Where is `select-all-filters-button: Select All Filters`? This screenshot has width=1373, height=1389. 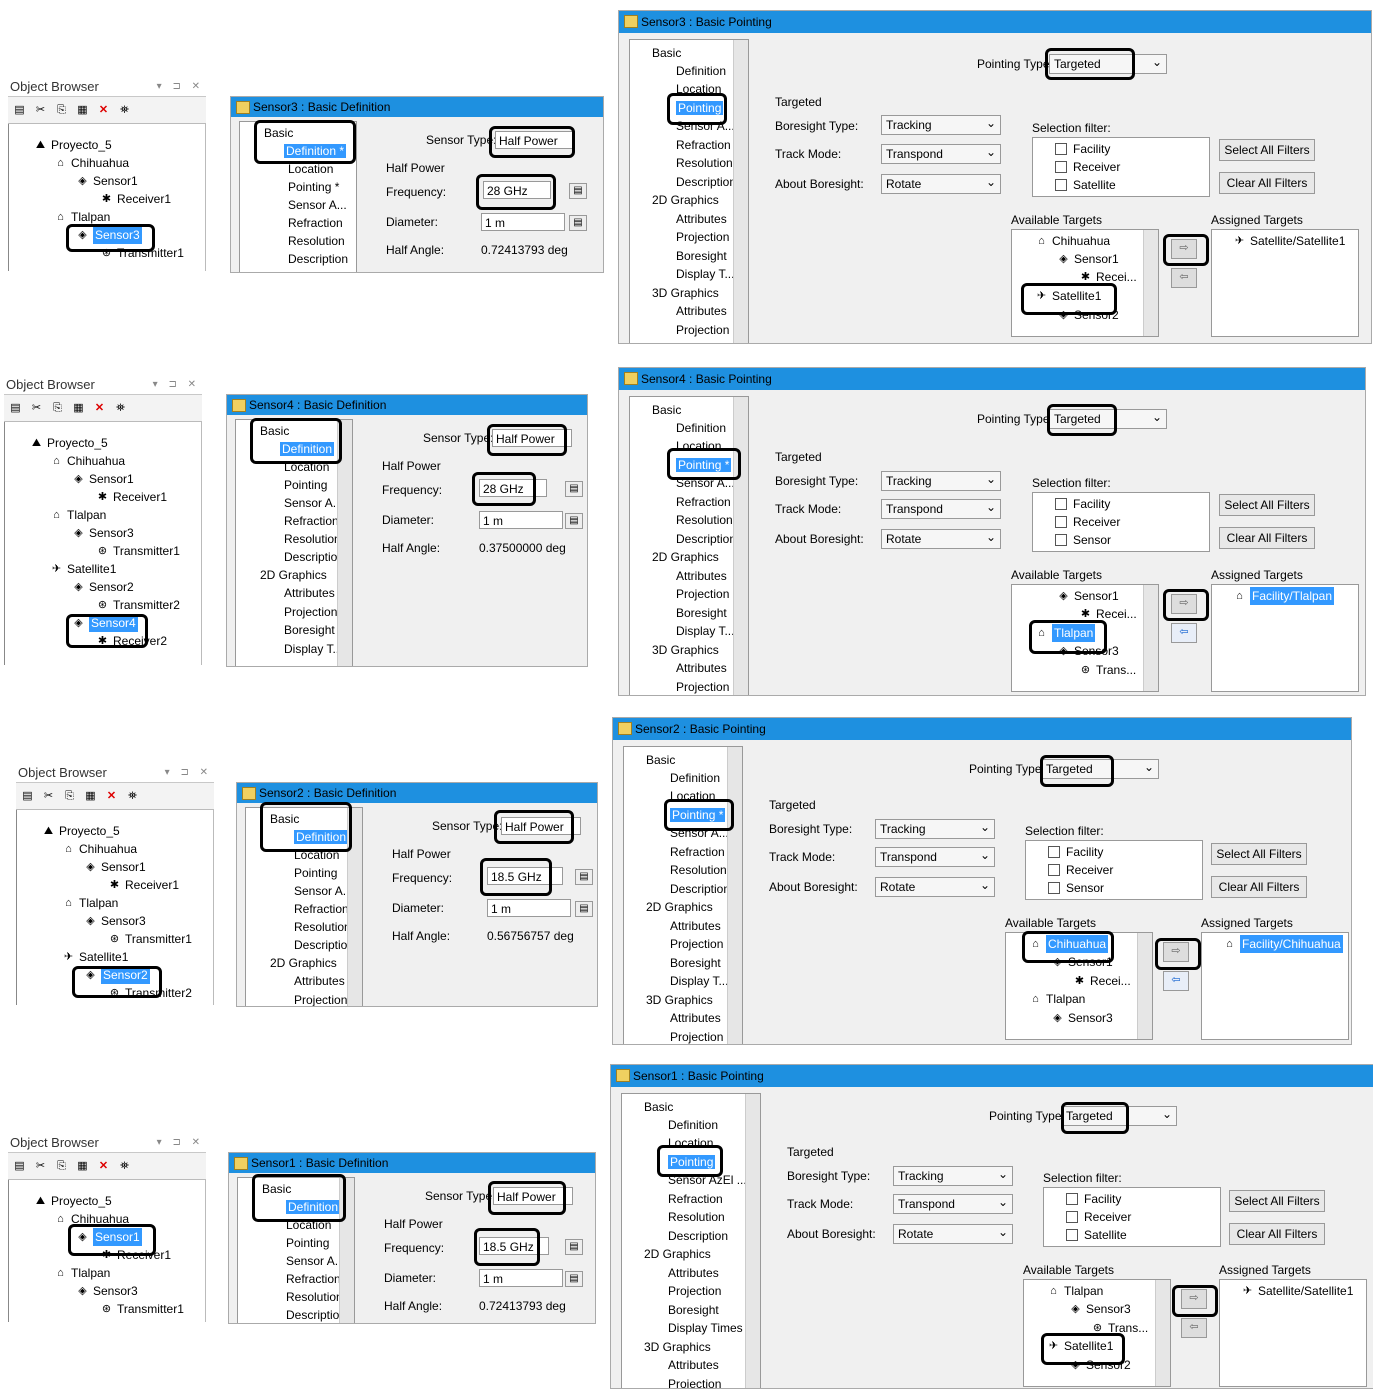 select-all-filters-button: Select All Filters is located at coordinates (1267, 150).